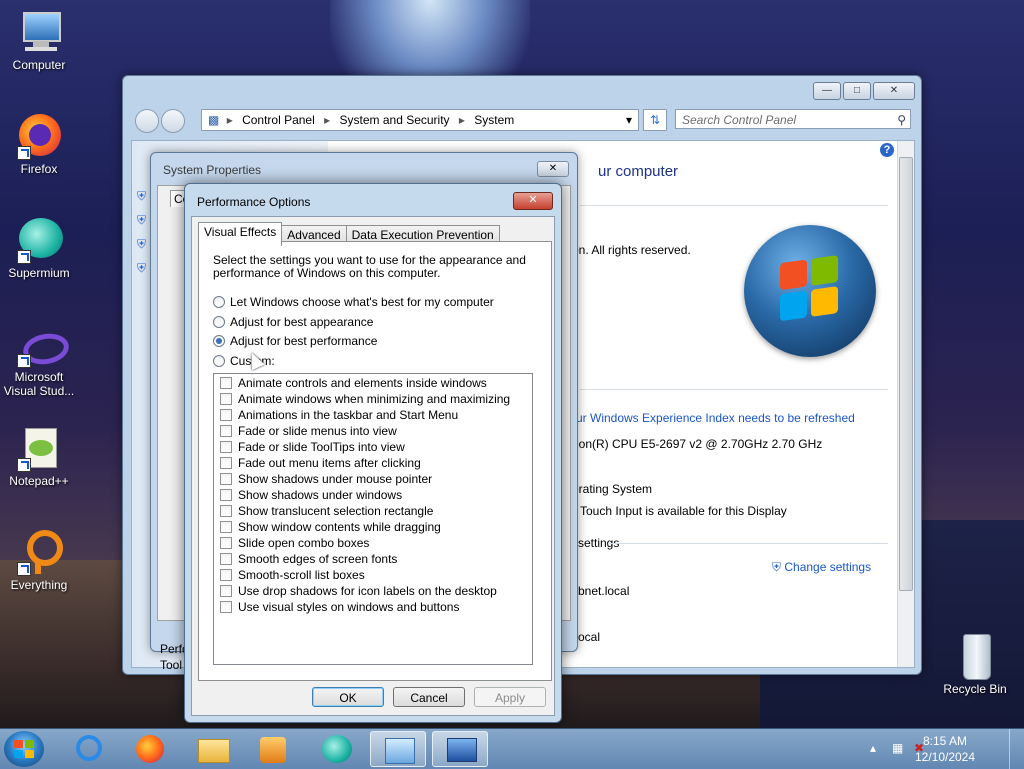  What do you see at coordinates (173, 121) in the screenshot?
I see `forward-button` at bounding box center [173, 121].